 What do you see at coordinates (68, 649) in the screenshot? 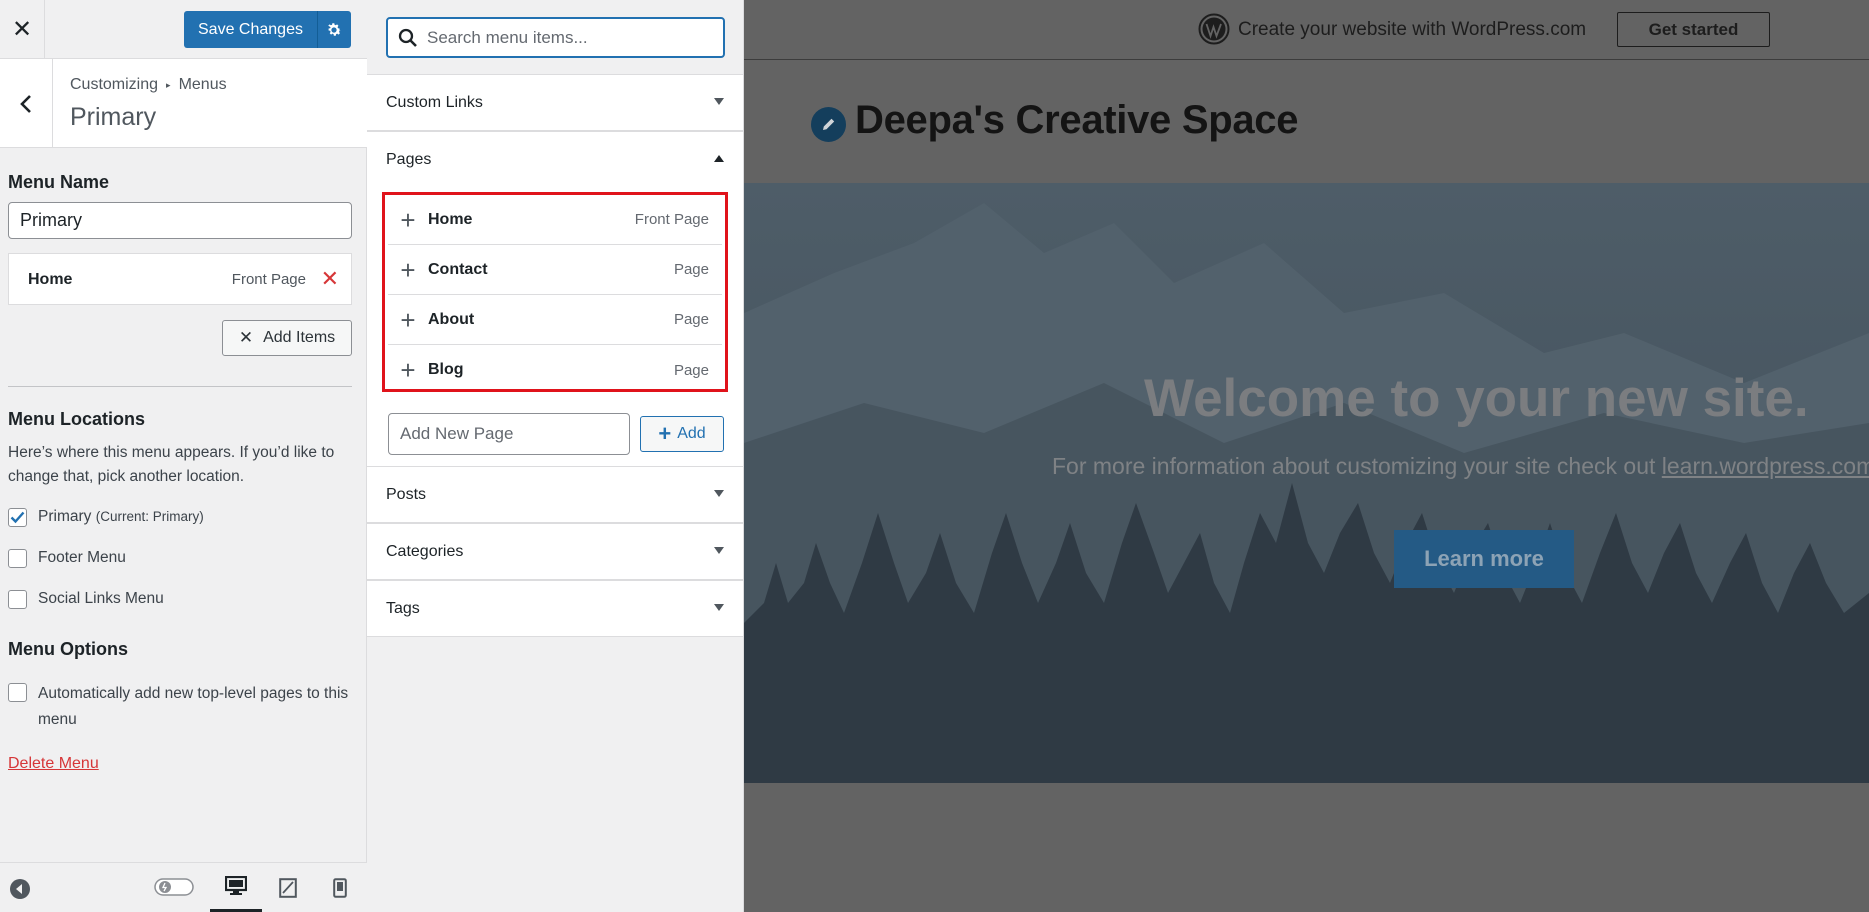
I see `menu-options-heading: Menu Options` at bounding box center [68, 649].